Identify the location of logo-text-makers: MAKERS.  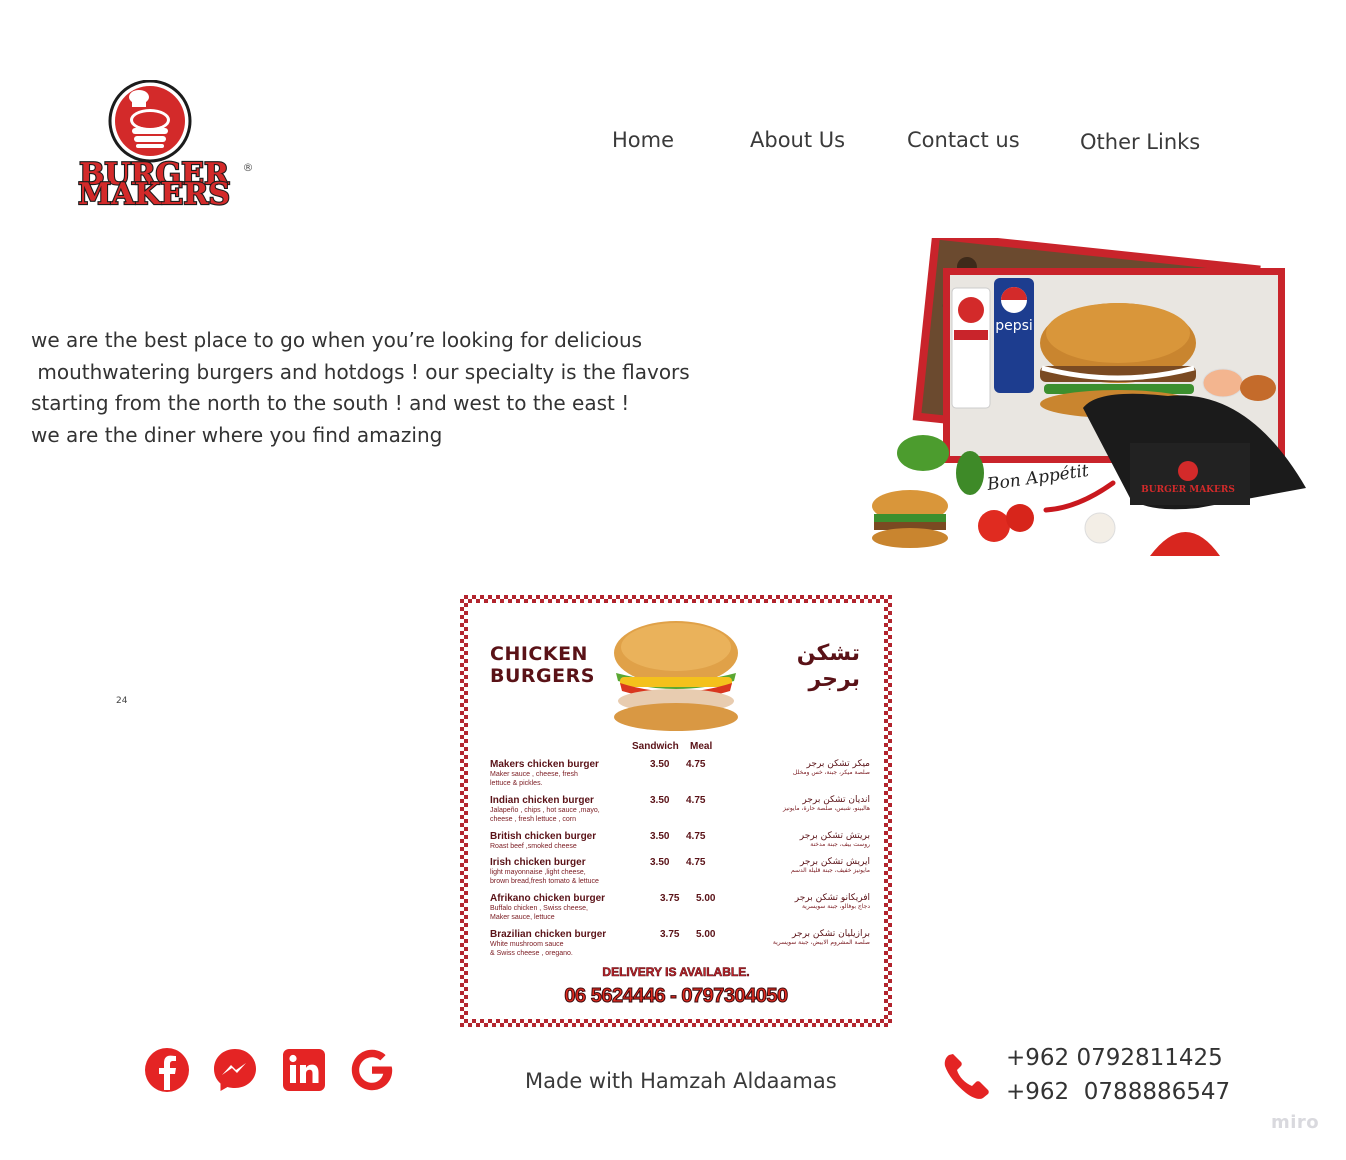
(154, 192).